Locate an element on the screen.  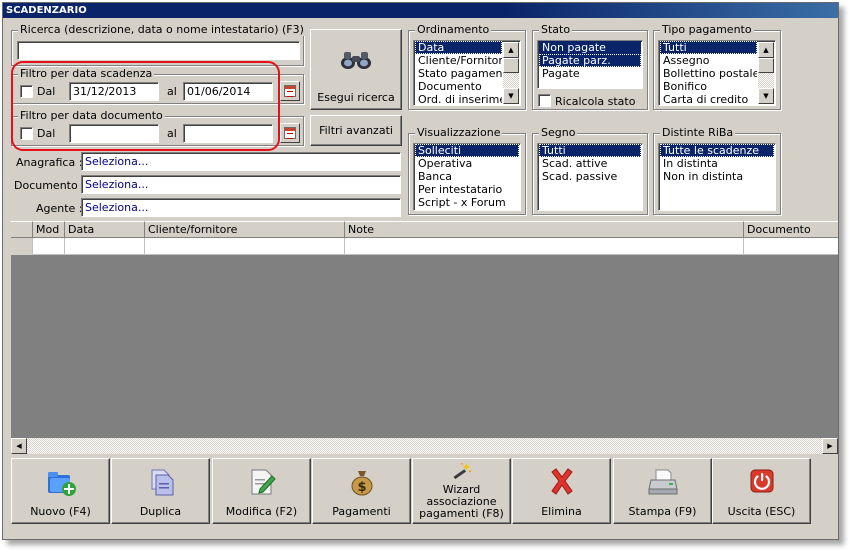
list-item: Solleciti is located at coordinates (467, 150).